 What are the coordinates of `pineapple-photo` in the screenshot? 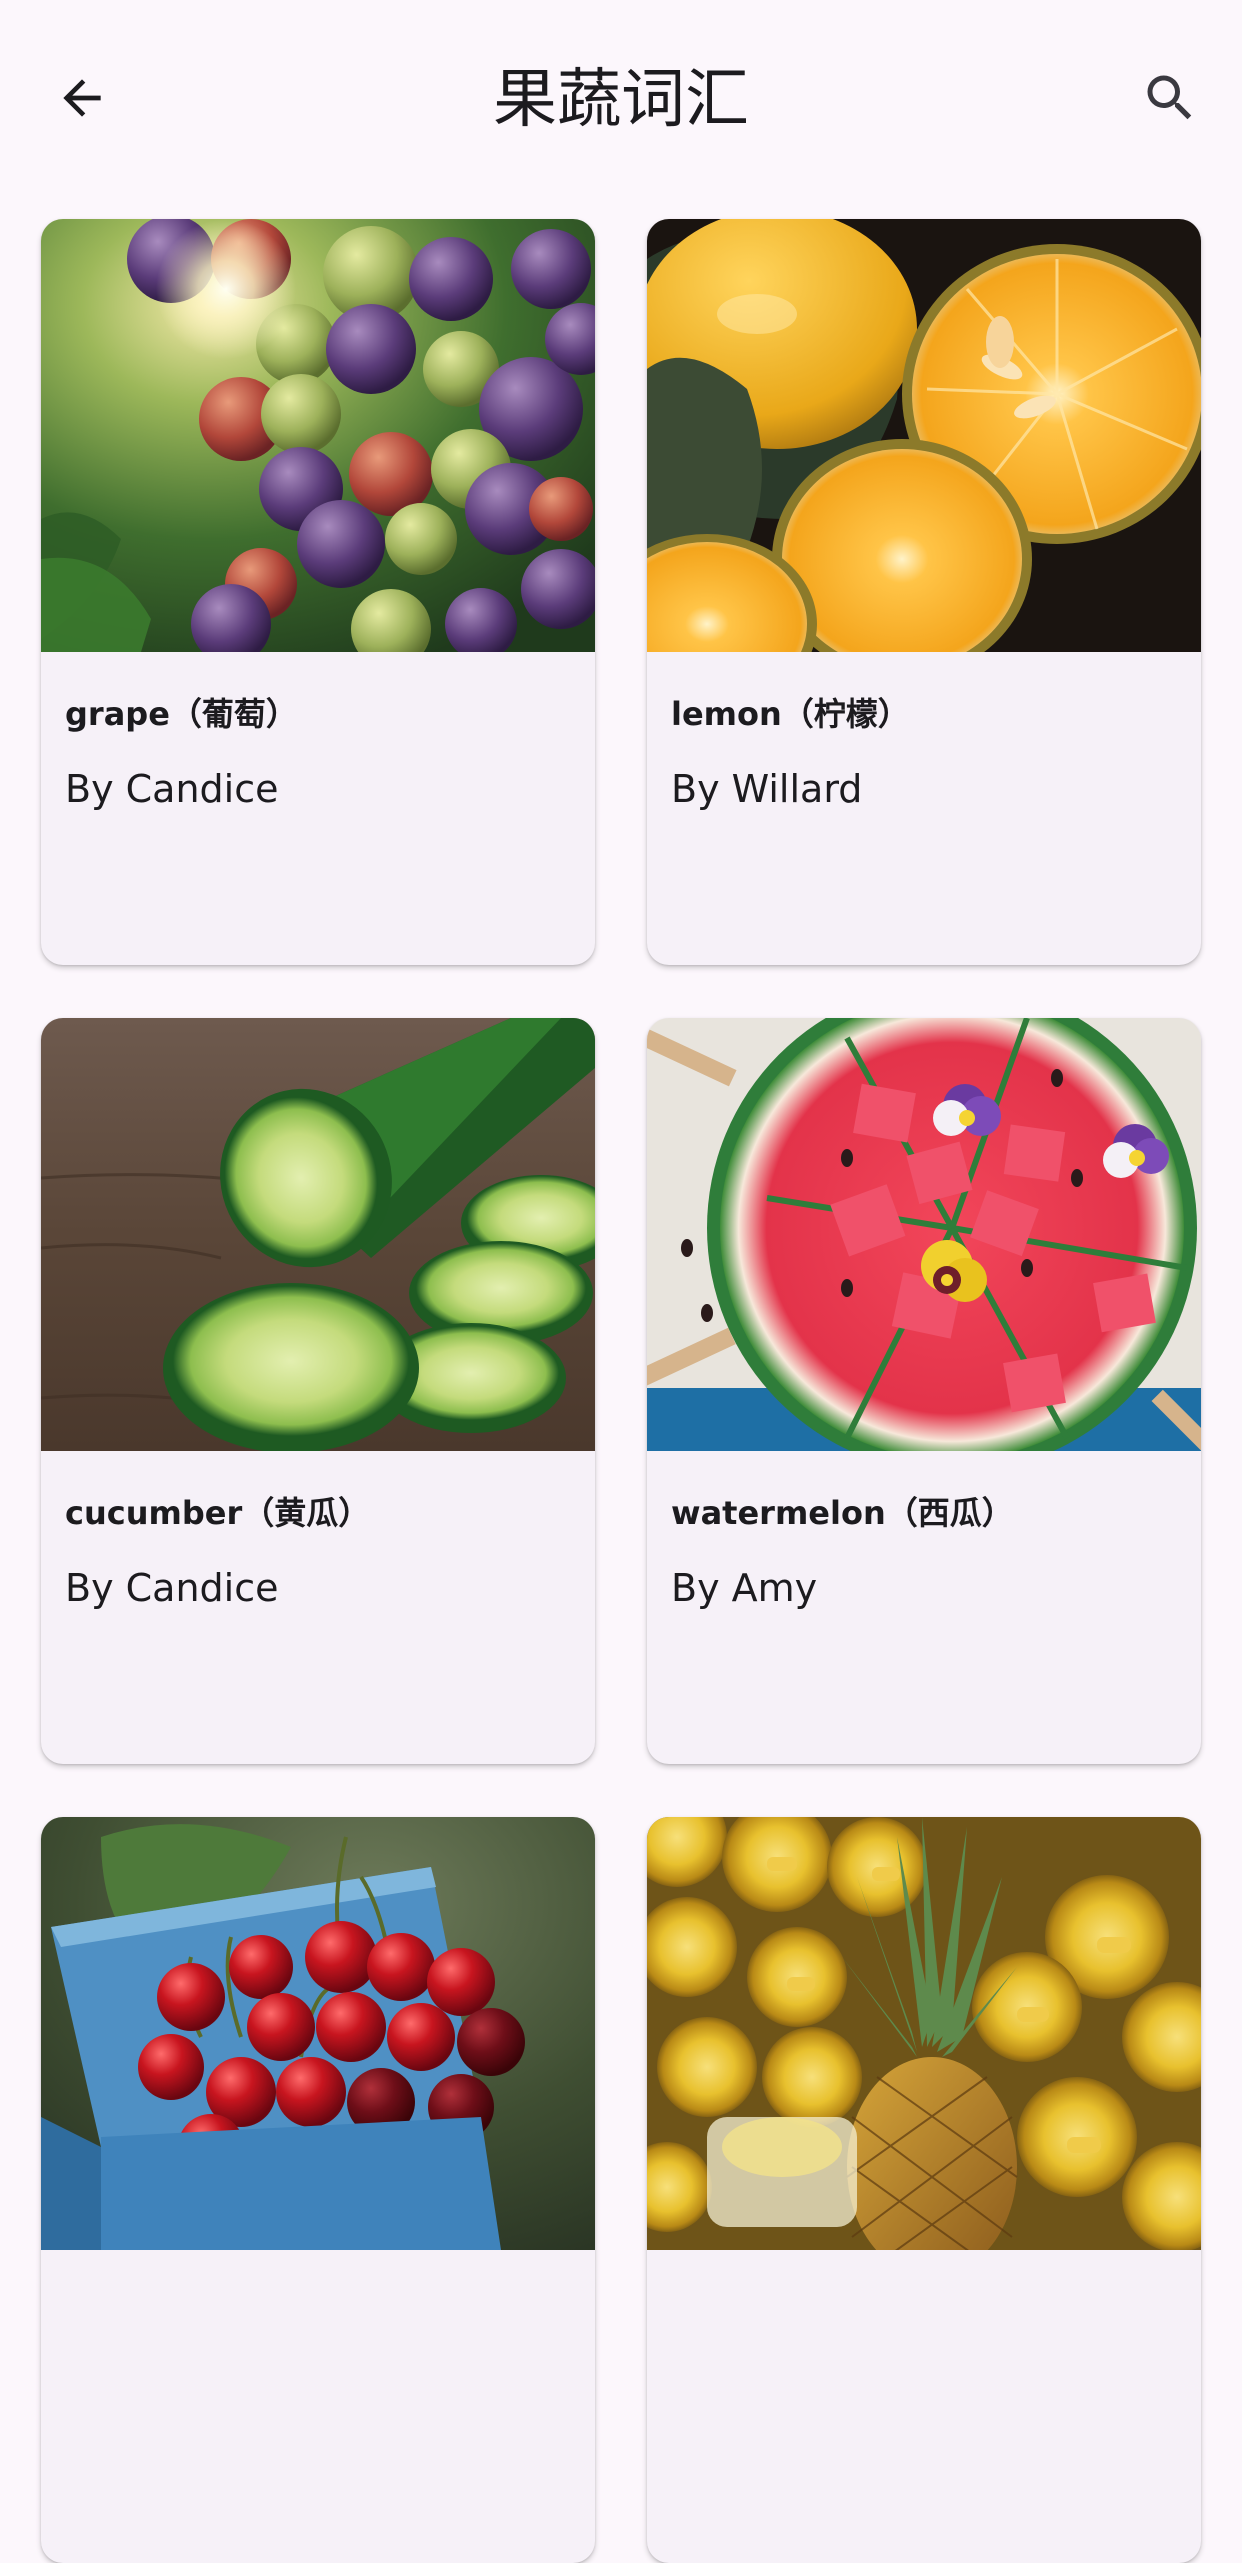 It's located at (924, 2033).